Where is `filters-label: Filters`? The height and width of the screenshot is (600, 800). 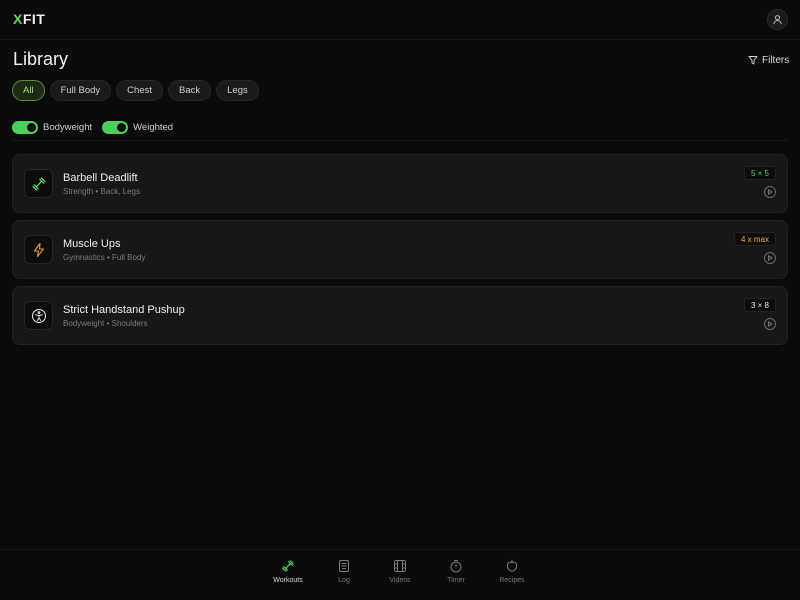
filters-label: Filters is located at coordinates (776, 60).